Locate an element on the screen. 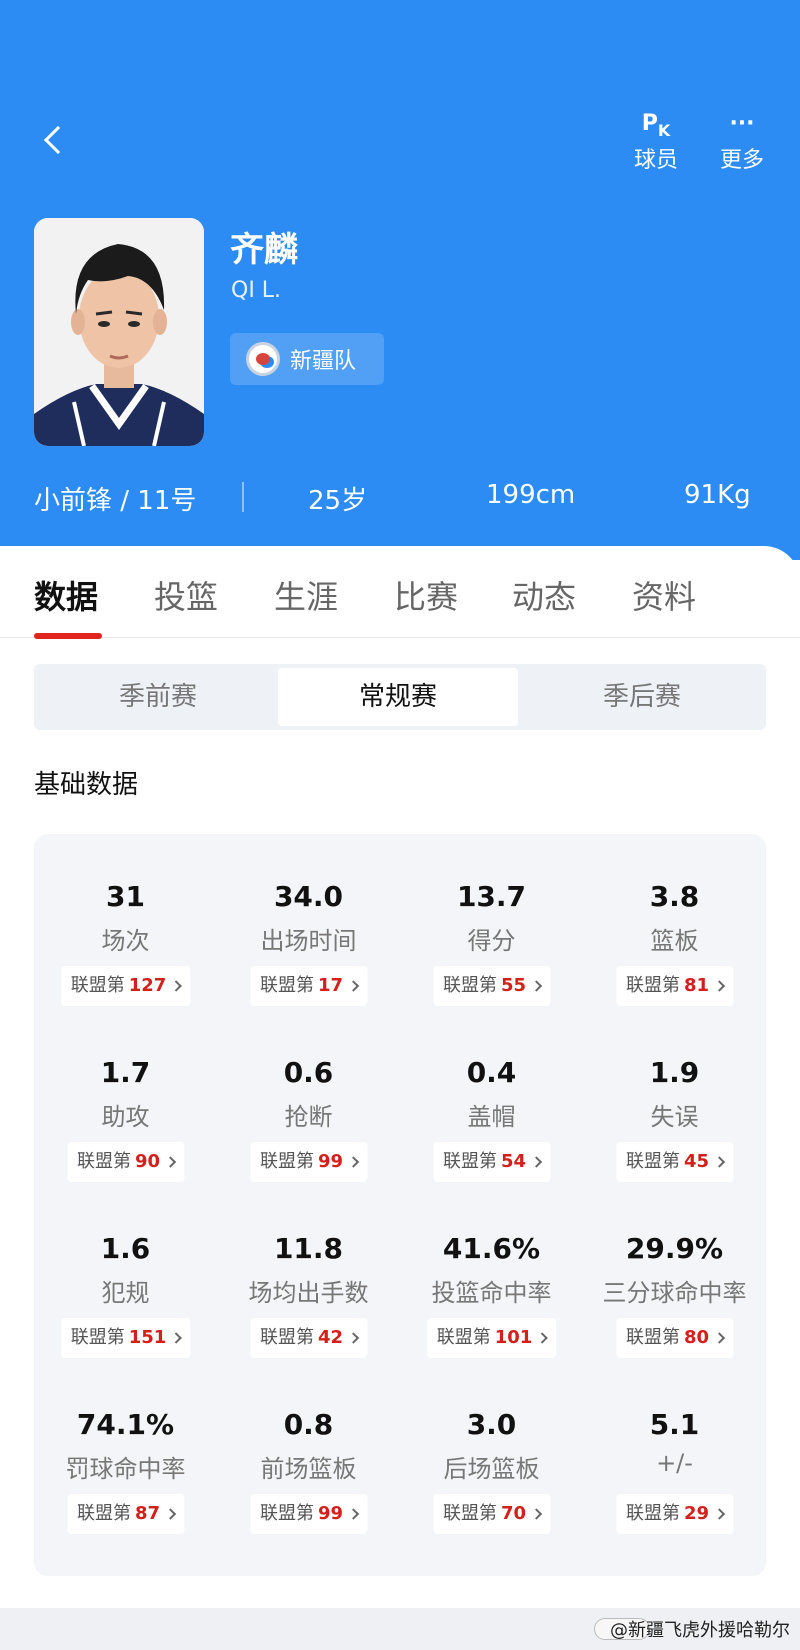  league-rank-button: 联盟第 45 is located at coordinates (674, 1162).